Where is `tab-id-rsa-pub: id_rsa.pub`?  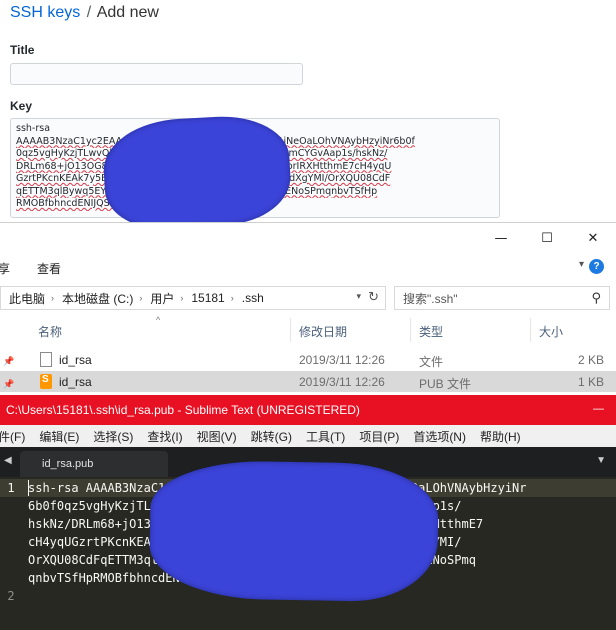 tab-id-rsa-pub: id_rsa.pub is located at coordinates (94, 464).